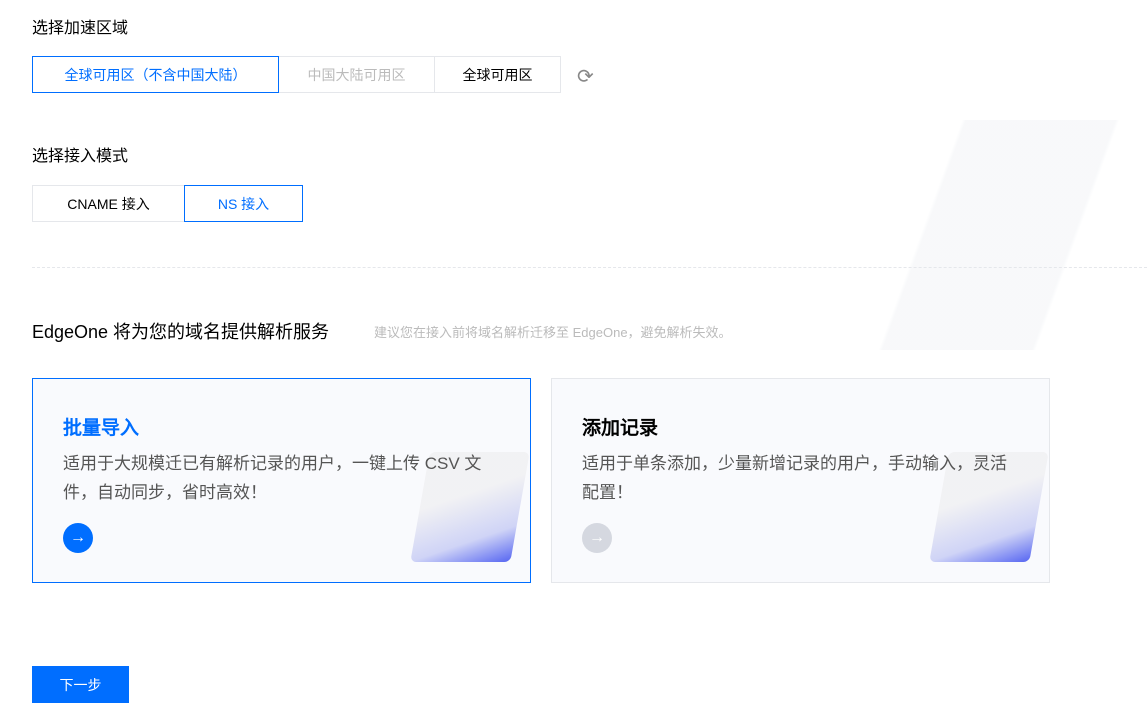  What do you see at coordinates (585, 76) in the screenshot?
I see `refresh-icon: ⟳` at bounding box center [585, 76].